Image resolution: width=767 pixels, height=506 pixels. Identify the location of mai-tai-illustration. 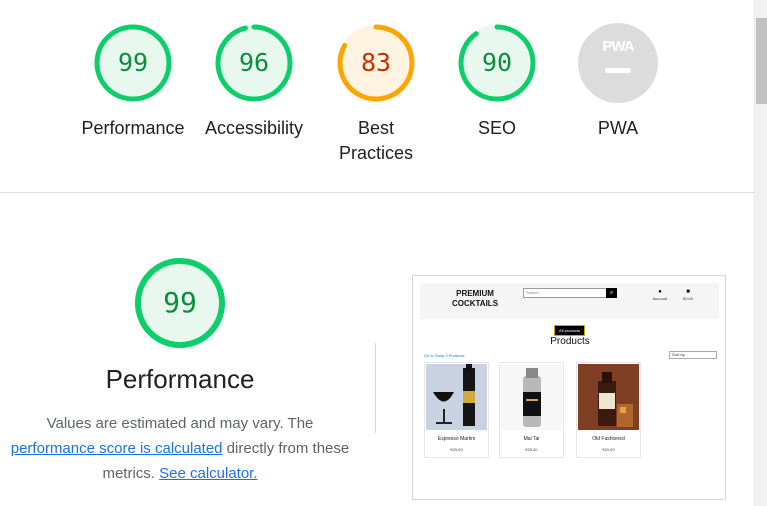
(531, 397).